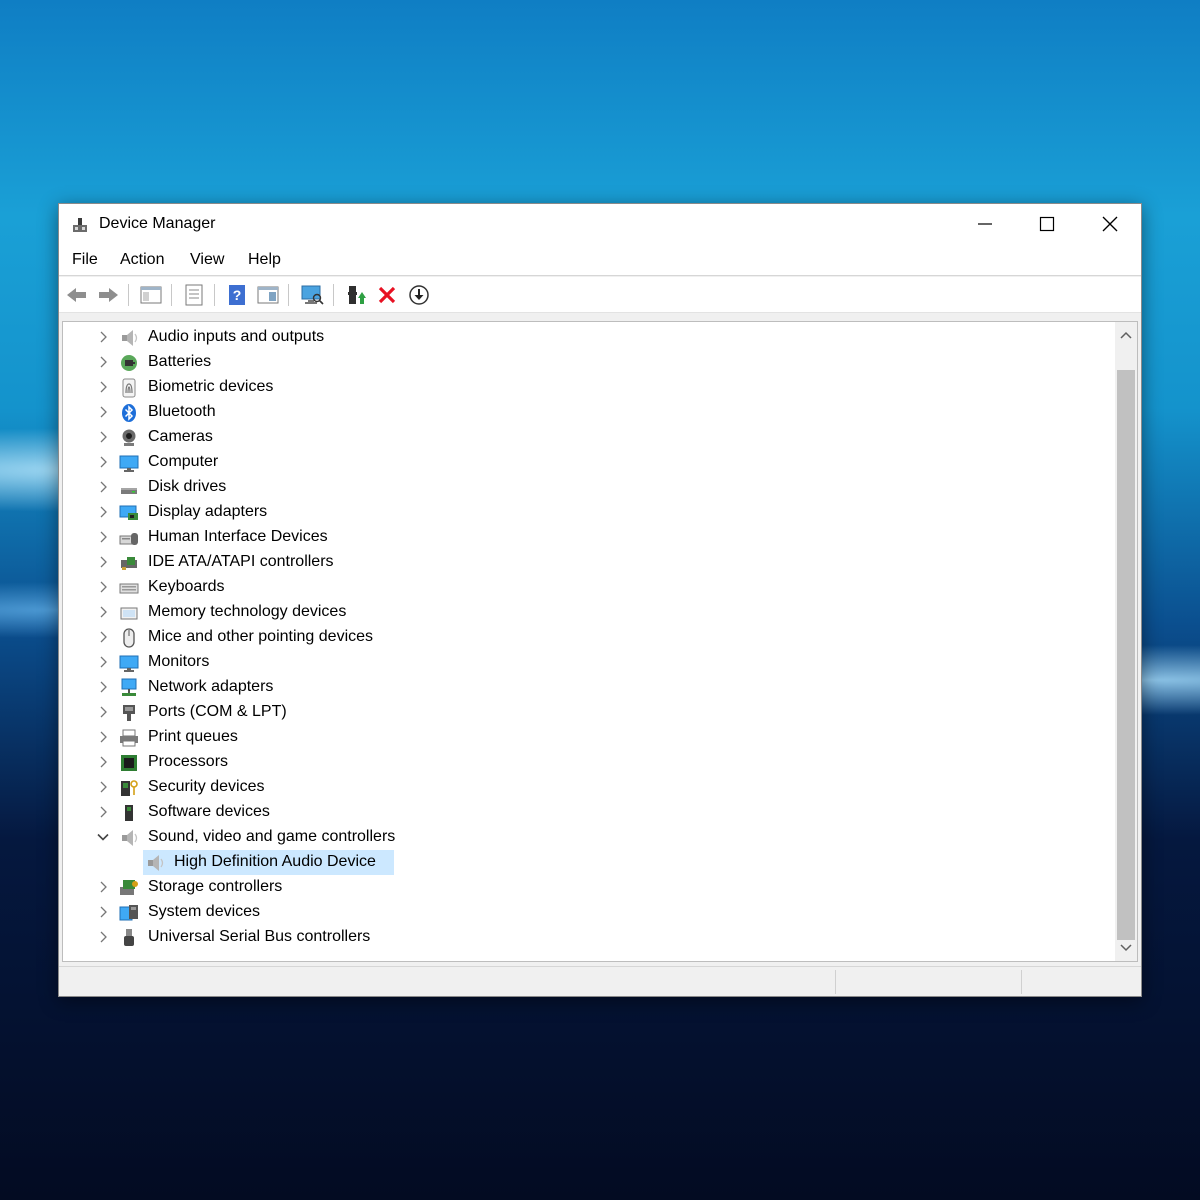 The image size is (1200, 1200). Describe the element at coordinates (1126, 655) in the screenshot. I see `scrollbar-thumb` at that location.